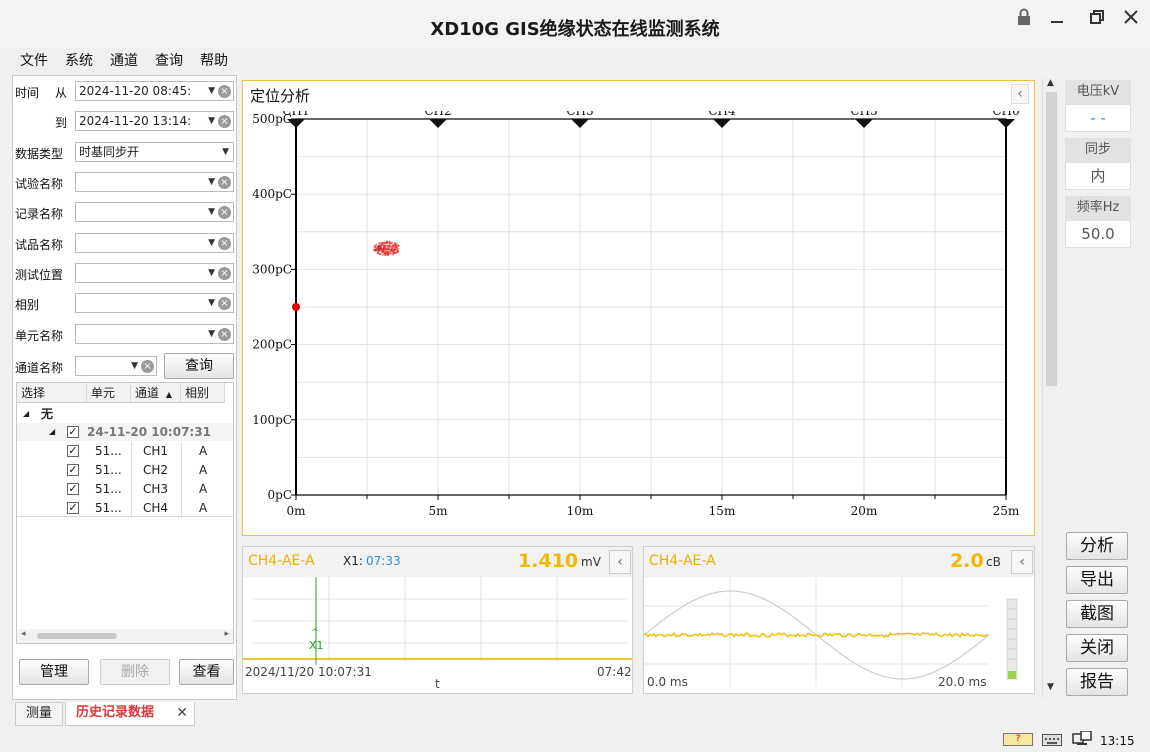 The image size is (1150, 752). I want to click on position-label: 测试位置, so click(39, 275).